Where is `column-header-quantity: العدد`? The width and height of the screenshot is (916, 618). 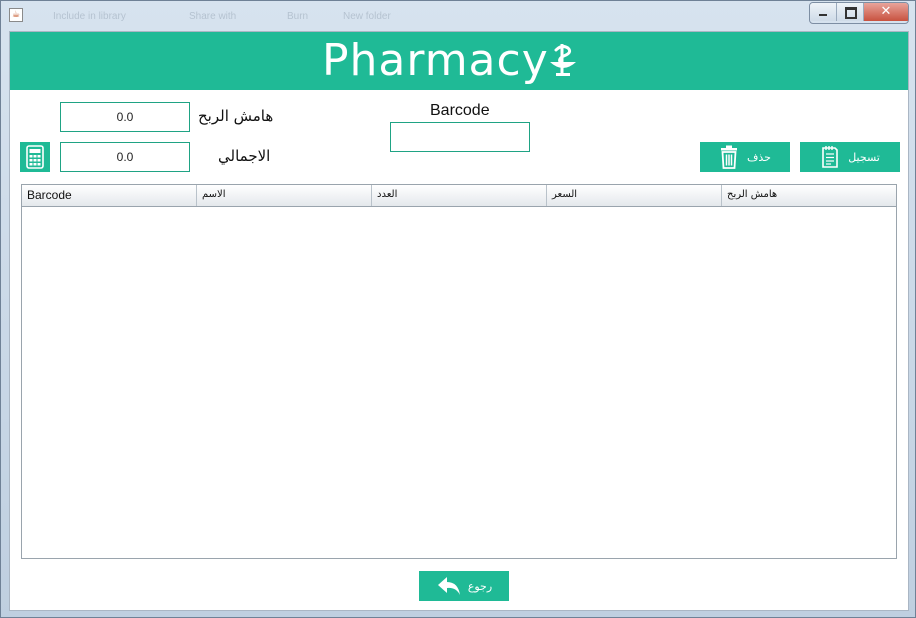
column-header-quantity: العدد is located at coordinates (459, 195).